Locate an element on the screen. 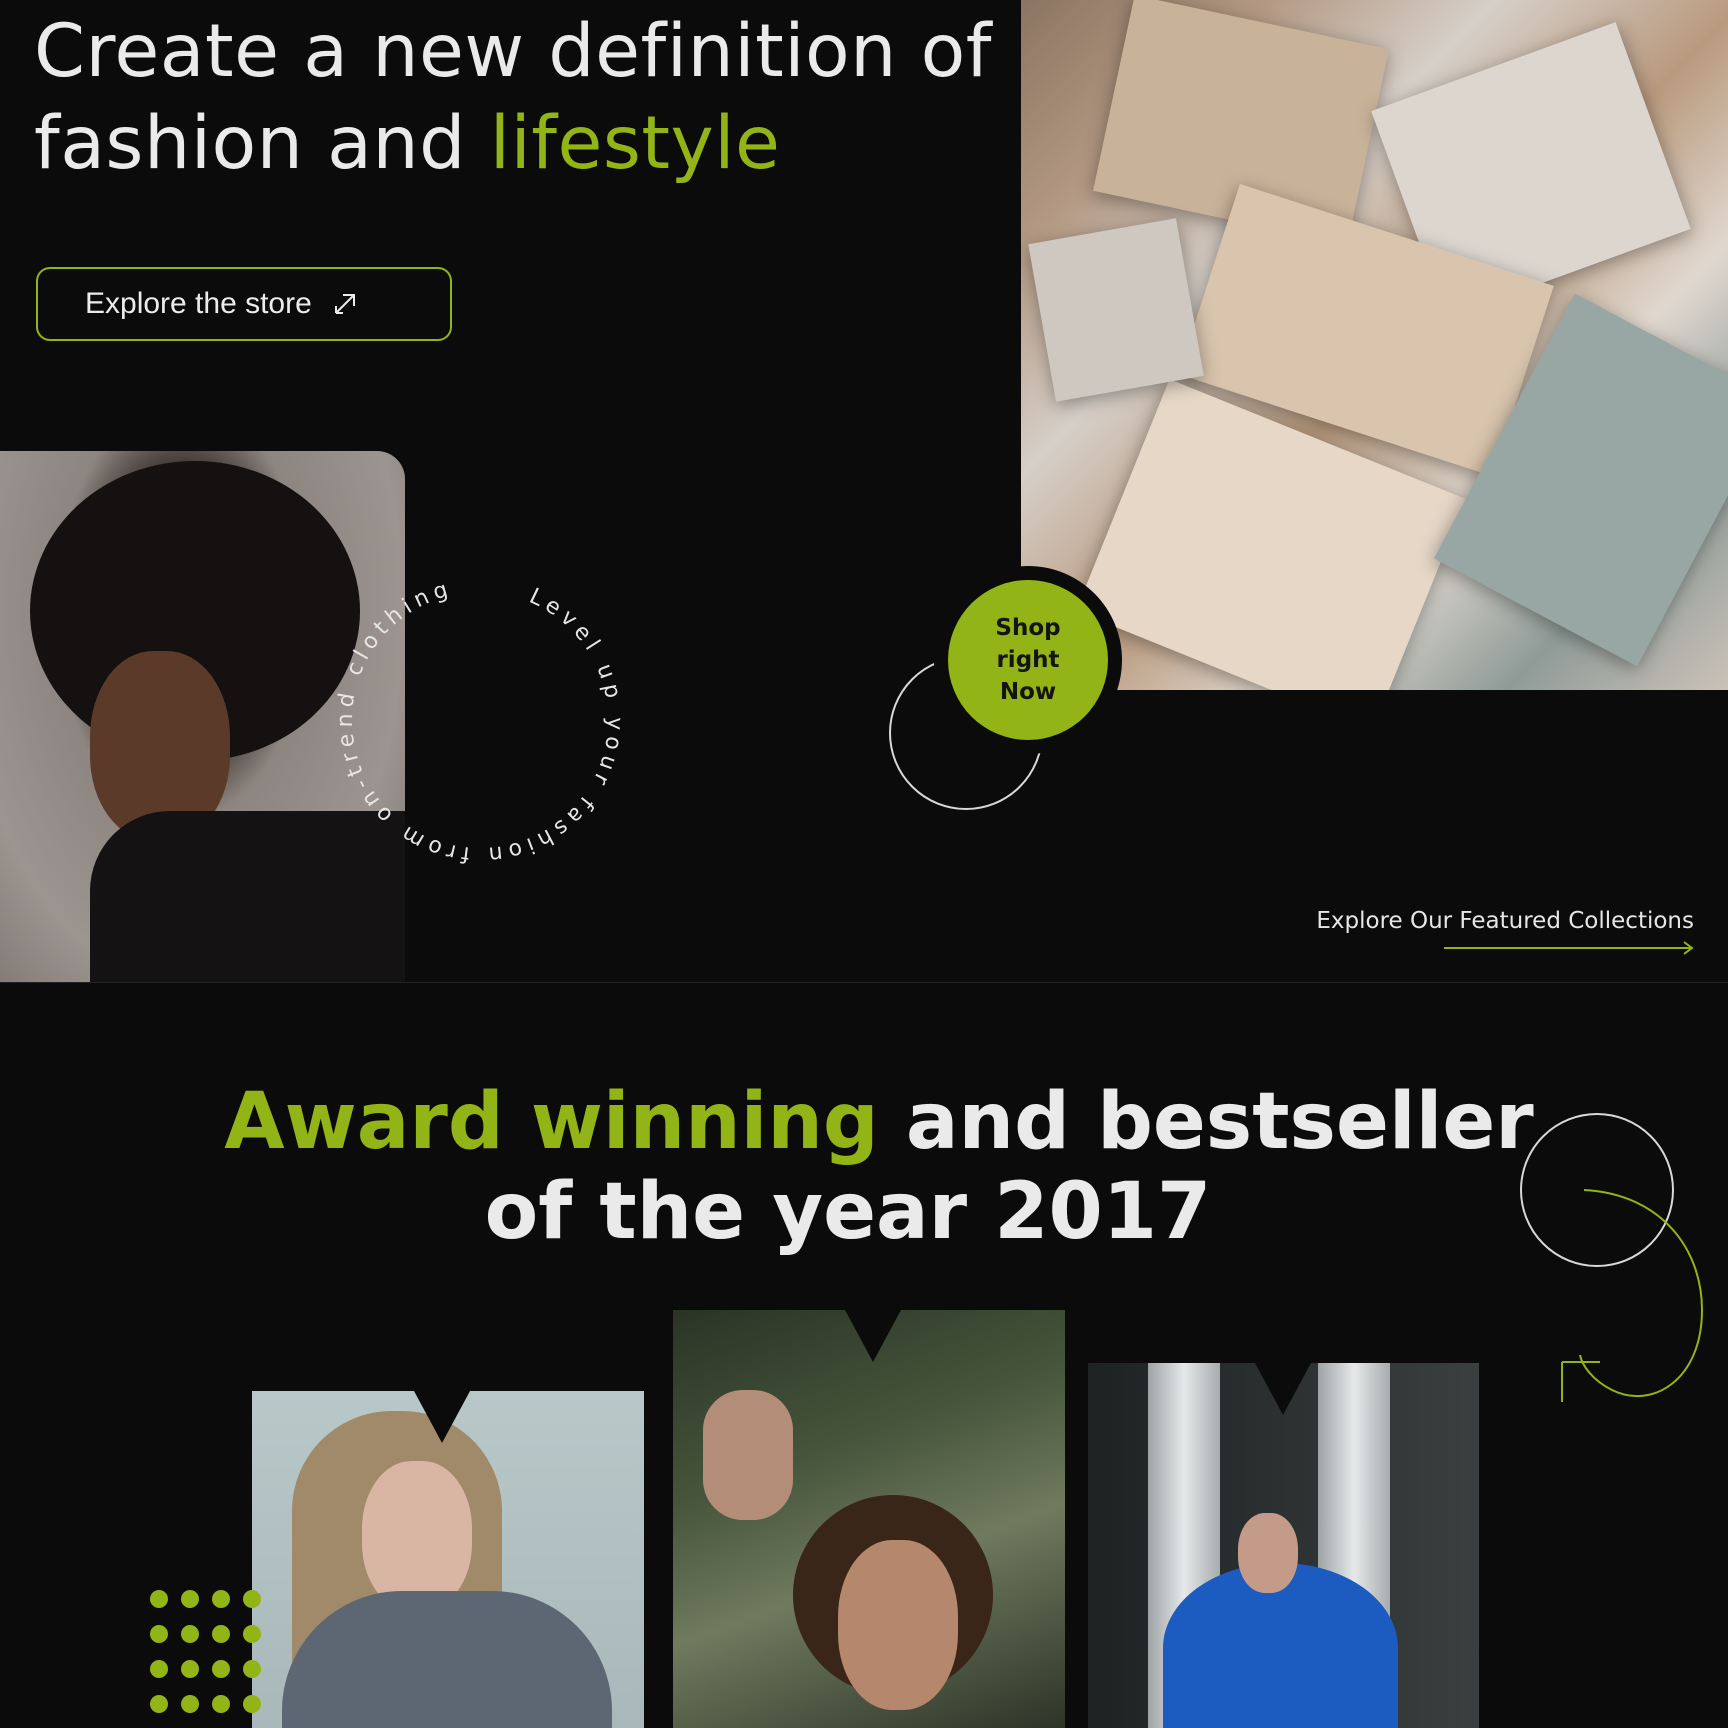 Image resolution: width=1728 pixels, height=1728 pixels. arrow-up-right-icon is located at coordinates (344, 304).